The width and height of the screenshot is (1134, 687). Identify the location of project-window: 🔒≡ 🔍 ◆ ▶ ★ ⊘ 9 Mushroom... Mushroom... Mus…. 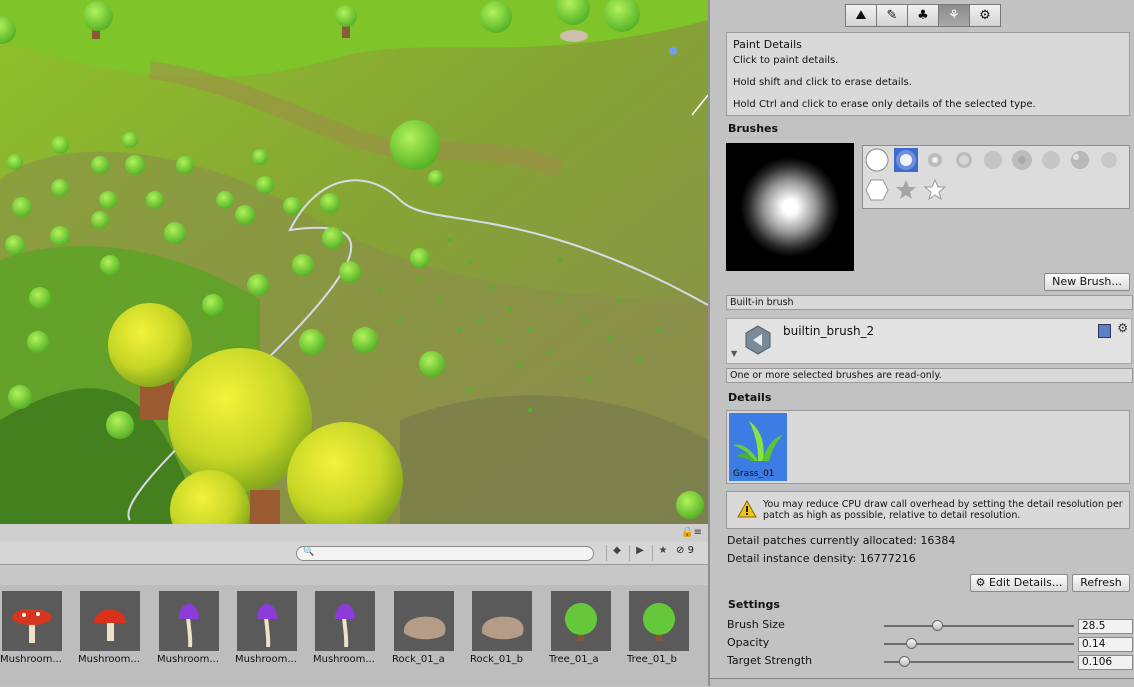
(354, 605).